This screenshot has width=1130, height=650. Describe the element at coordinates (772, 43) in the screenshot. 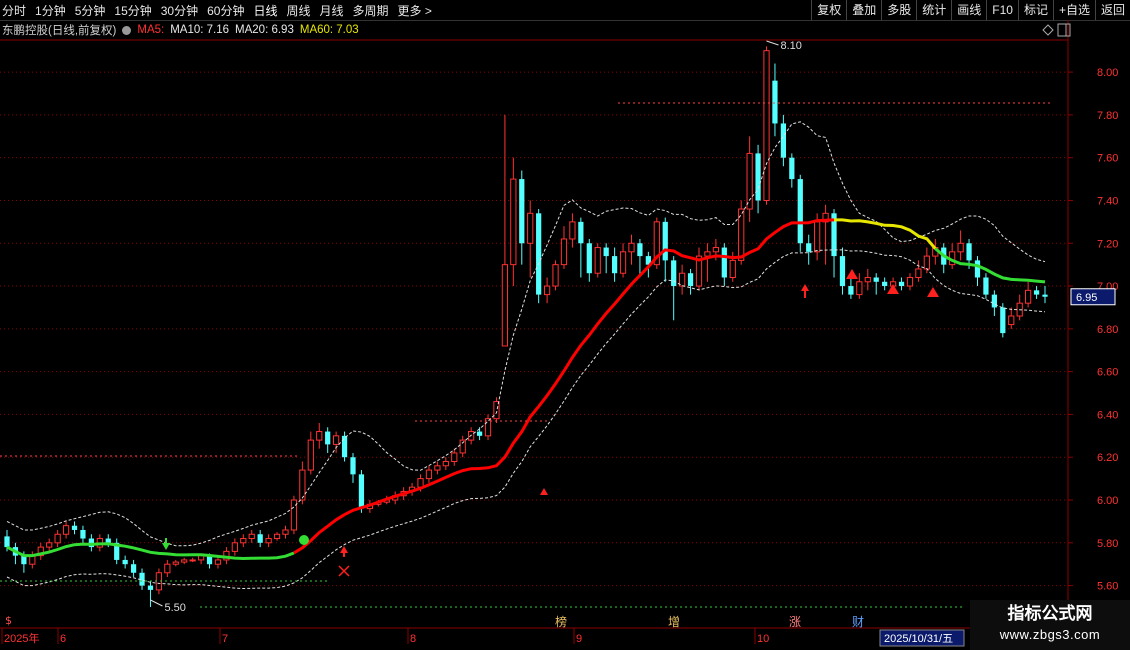

I see `high-pointer` at that location.